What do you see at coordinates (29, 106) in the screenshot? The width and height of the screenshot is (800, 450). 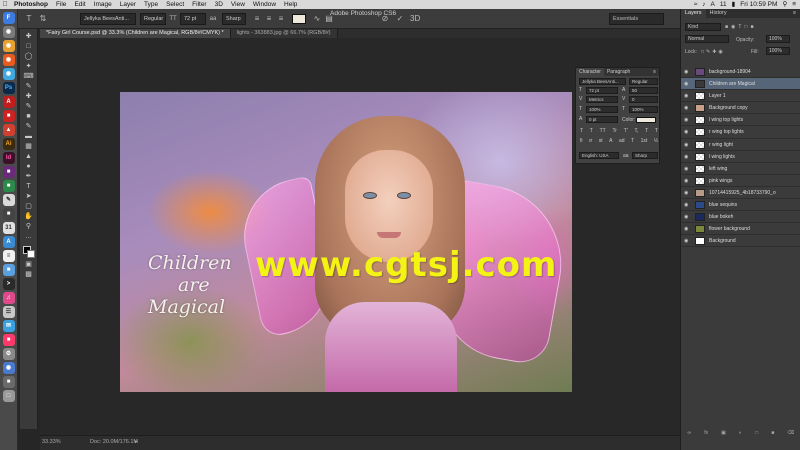 I see `brush-tool-icon: ✎` at bounding box center [29, 106].